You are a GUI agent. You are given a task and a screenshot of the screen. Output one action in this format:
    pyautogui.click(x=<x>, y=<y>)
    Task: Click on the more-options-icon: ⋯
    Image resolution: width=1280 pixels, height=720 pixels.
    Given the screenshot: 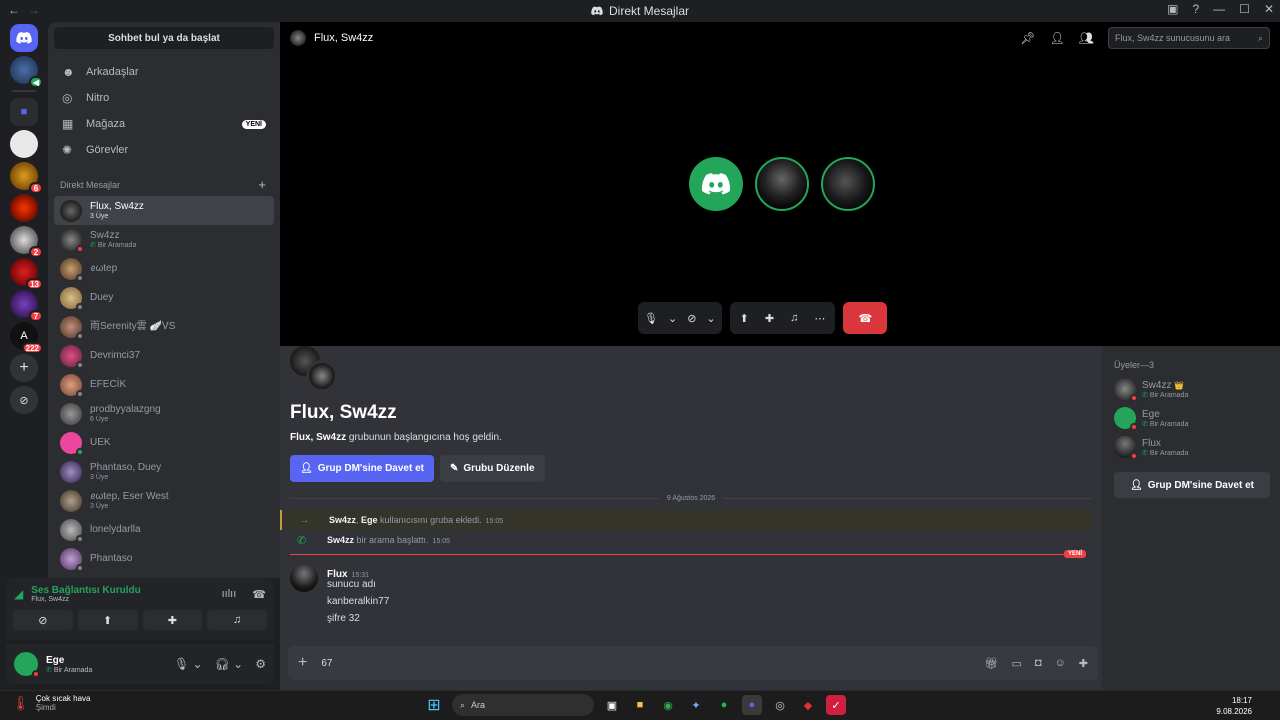 What is the action you would take?
    pyautogui.click(x=819, y=318)
    